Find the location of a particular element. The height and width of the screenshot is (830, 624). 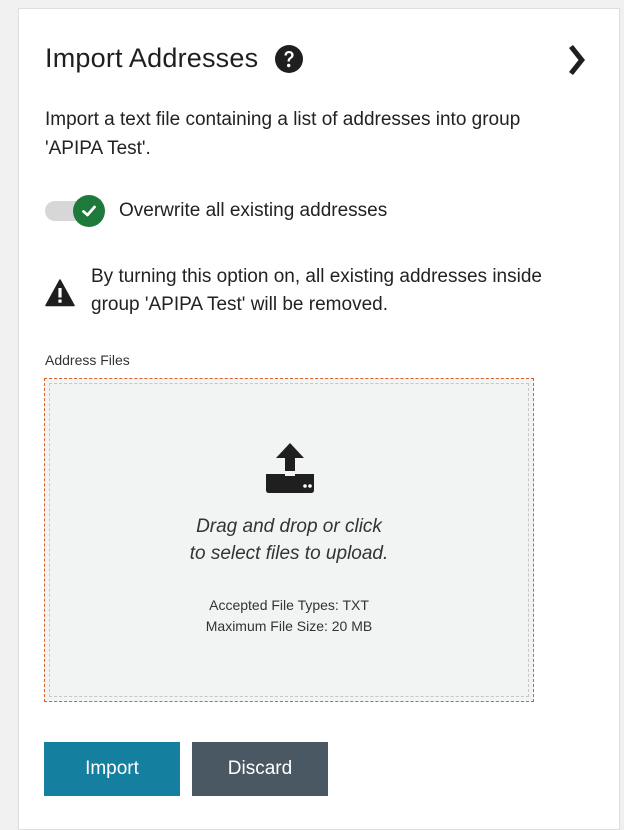

checkmark-icon is located at coordinates (89, 211).